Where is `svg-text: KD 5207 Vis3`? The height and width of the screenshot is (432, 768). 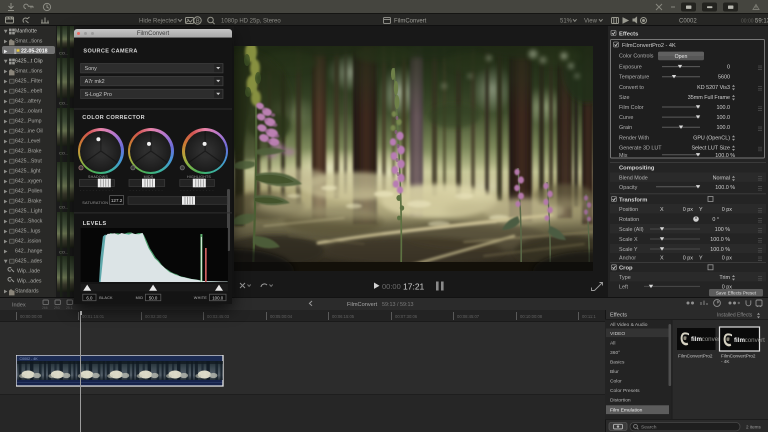 svg-text: KD 5207 Vis3 is located at coordinates (713, 88).